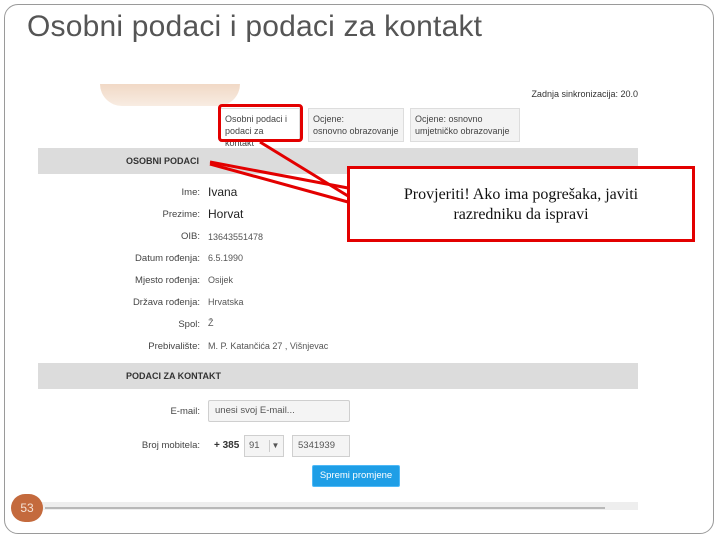 Image resolution: width=720 pixels, height=540 pixels. I want to click on phone-label: Broj mobitela:, so click(170, 445).